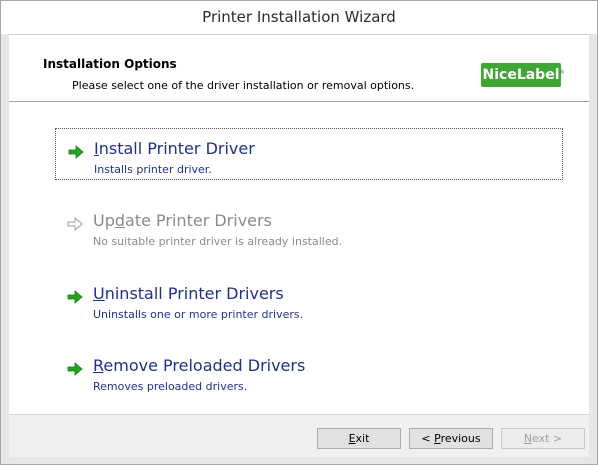 This screenshot has width=598, height=465. What do you see at coordinates (538, 75) in the screenshot?
I see `logo-text-label: Label` at bounding box center [538, 75].